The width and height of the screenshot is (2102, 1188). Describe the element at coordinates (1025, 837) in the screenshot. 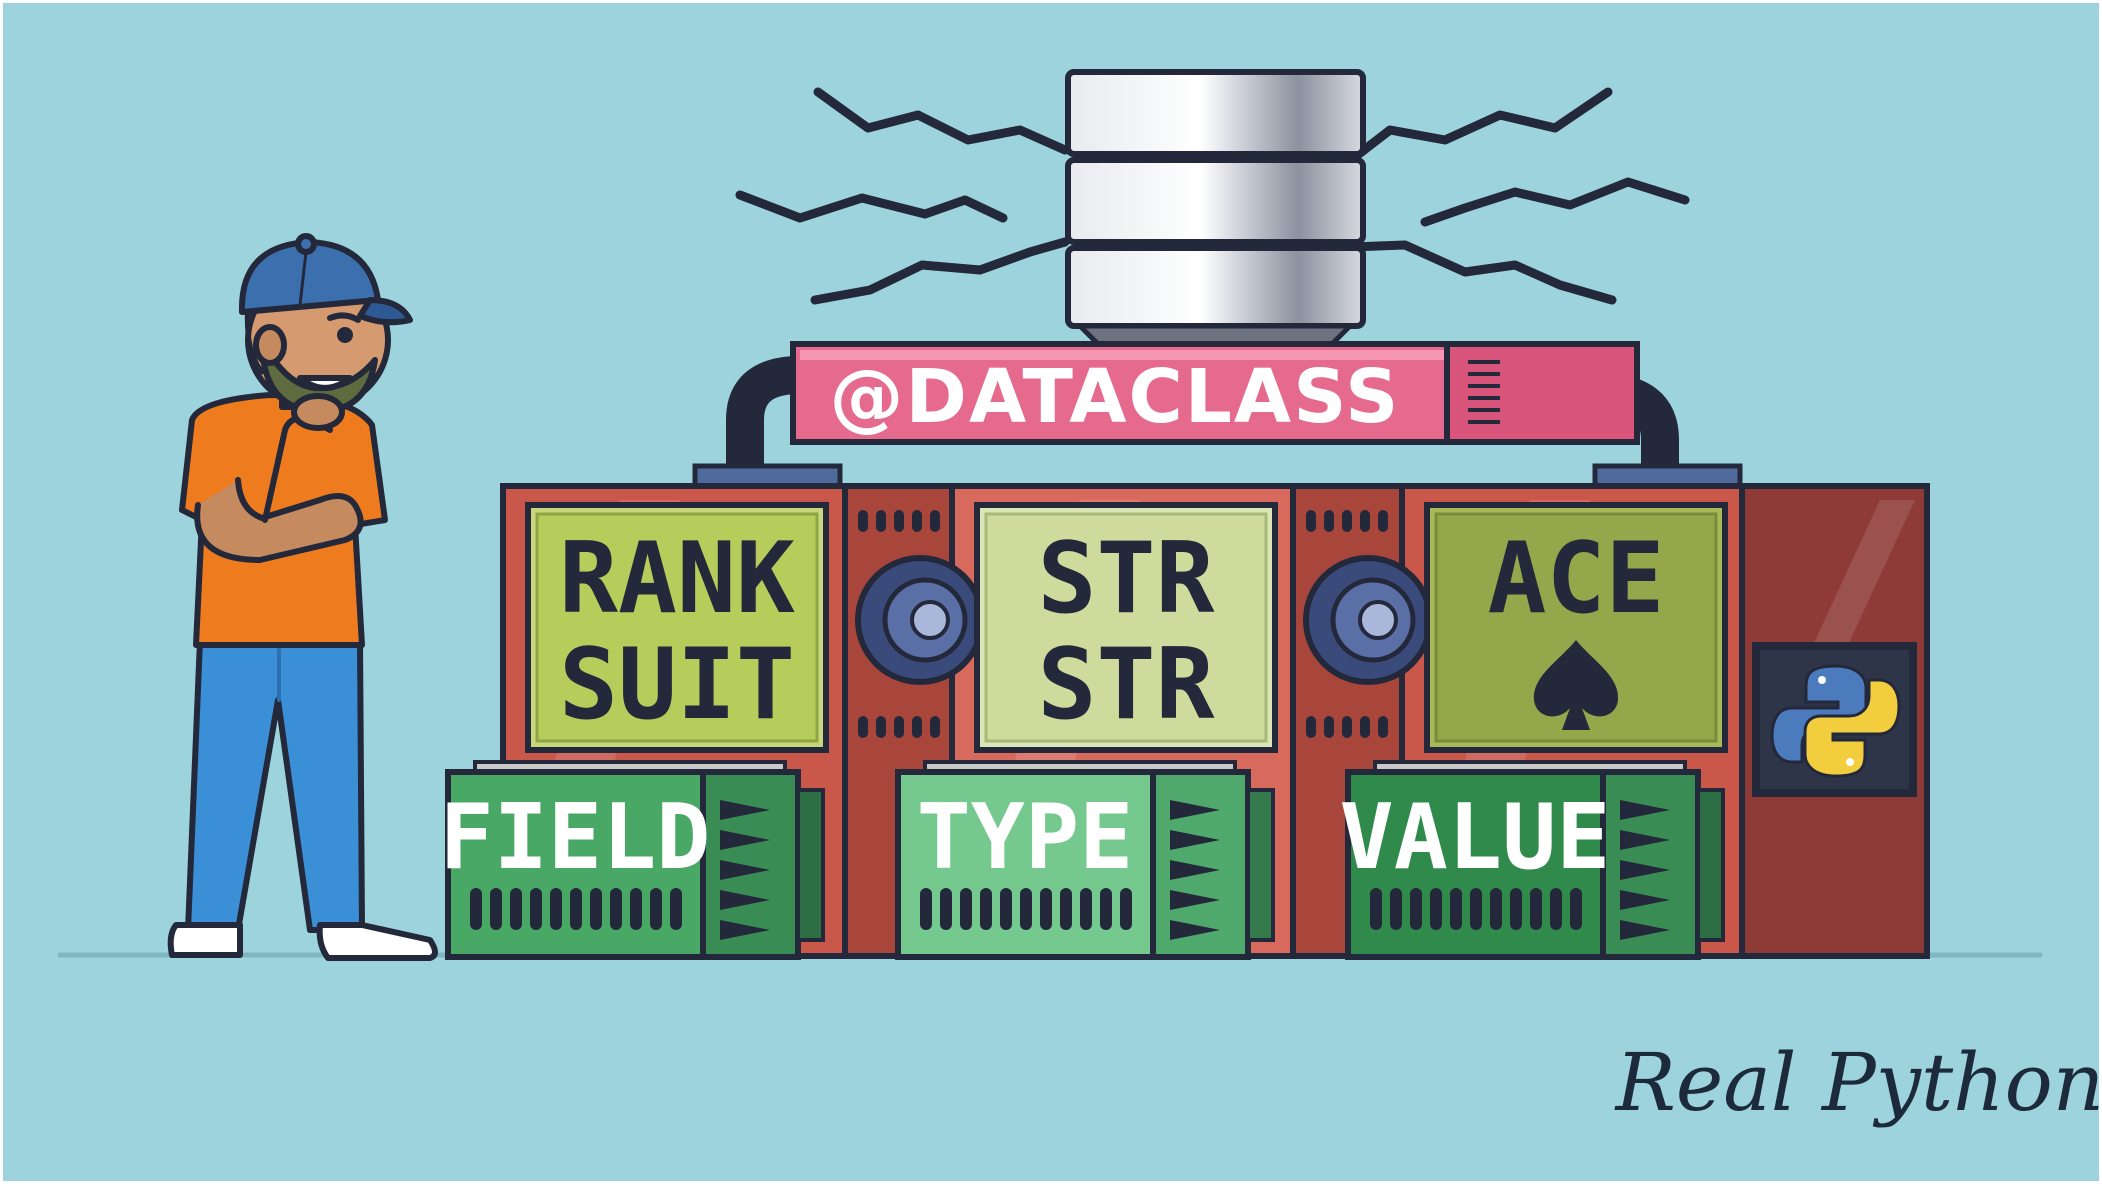

I see `label-panel-2-text: TYPE` at that location.